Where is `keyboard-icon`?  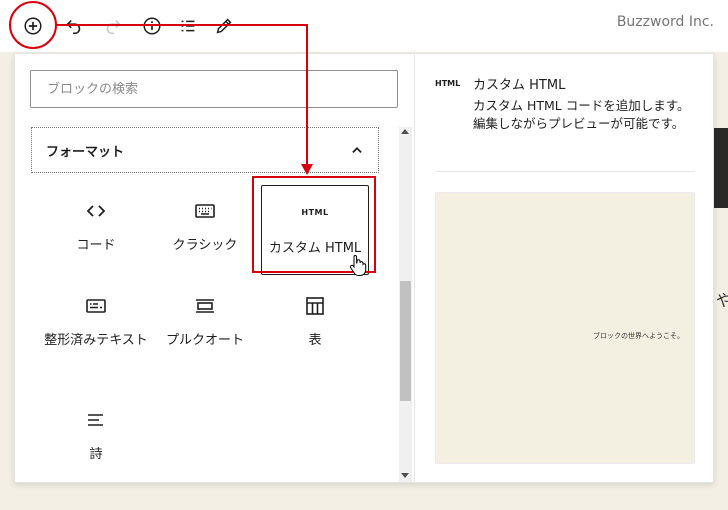
keyboard-icon is located at coordinates (205, 211).